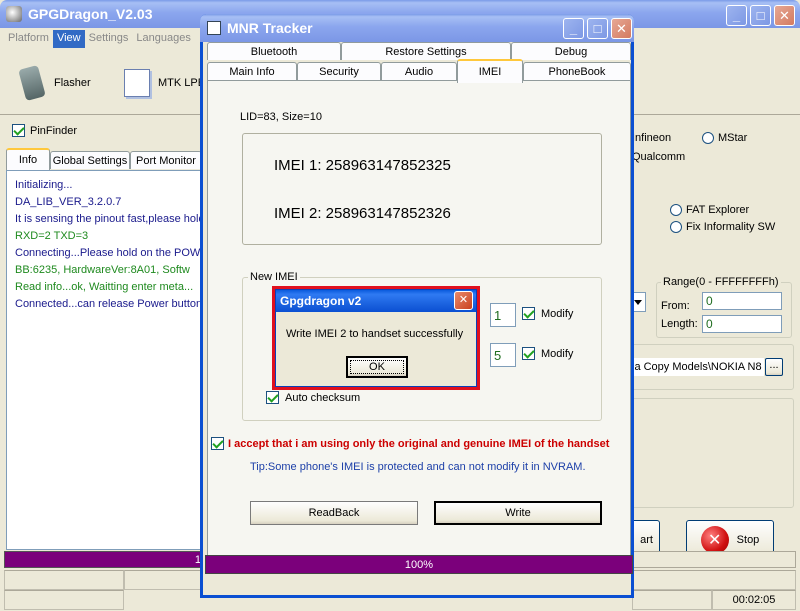 This screenshot has width=800, height=611. Describe the element at coordinates (557, 353) in the screenshot. I see `modify2-label: Modify` at that location.